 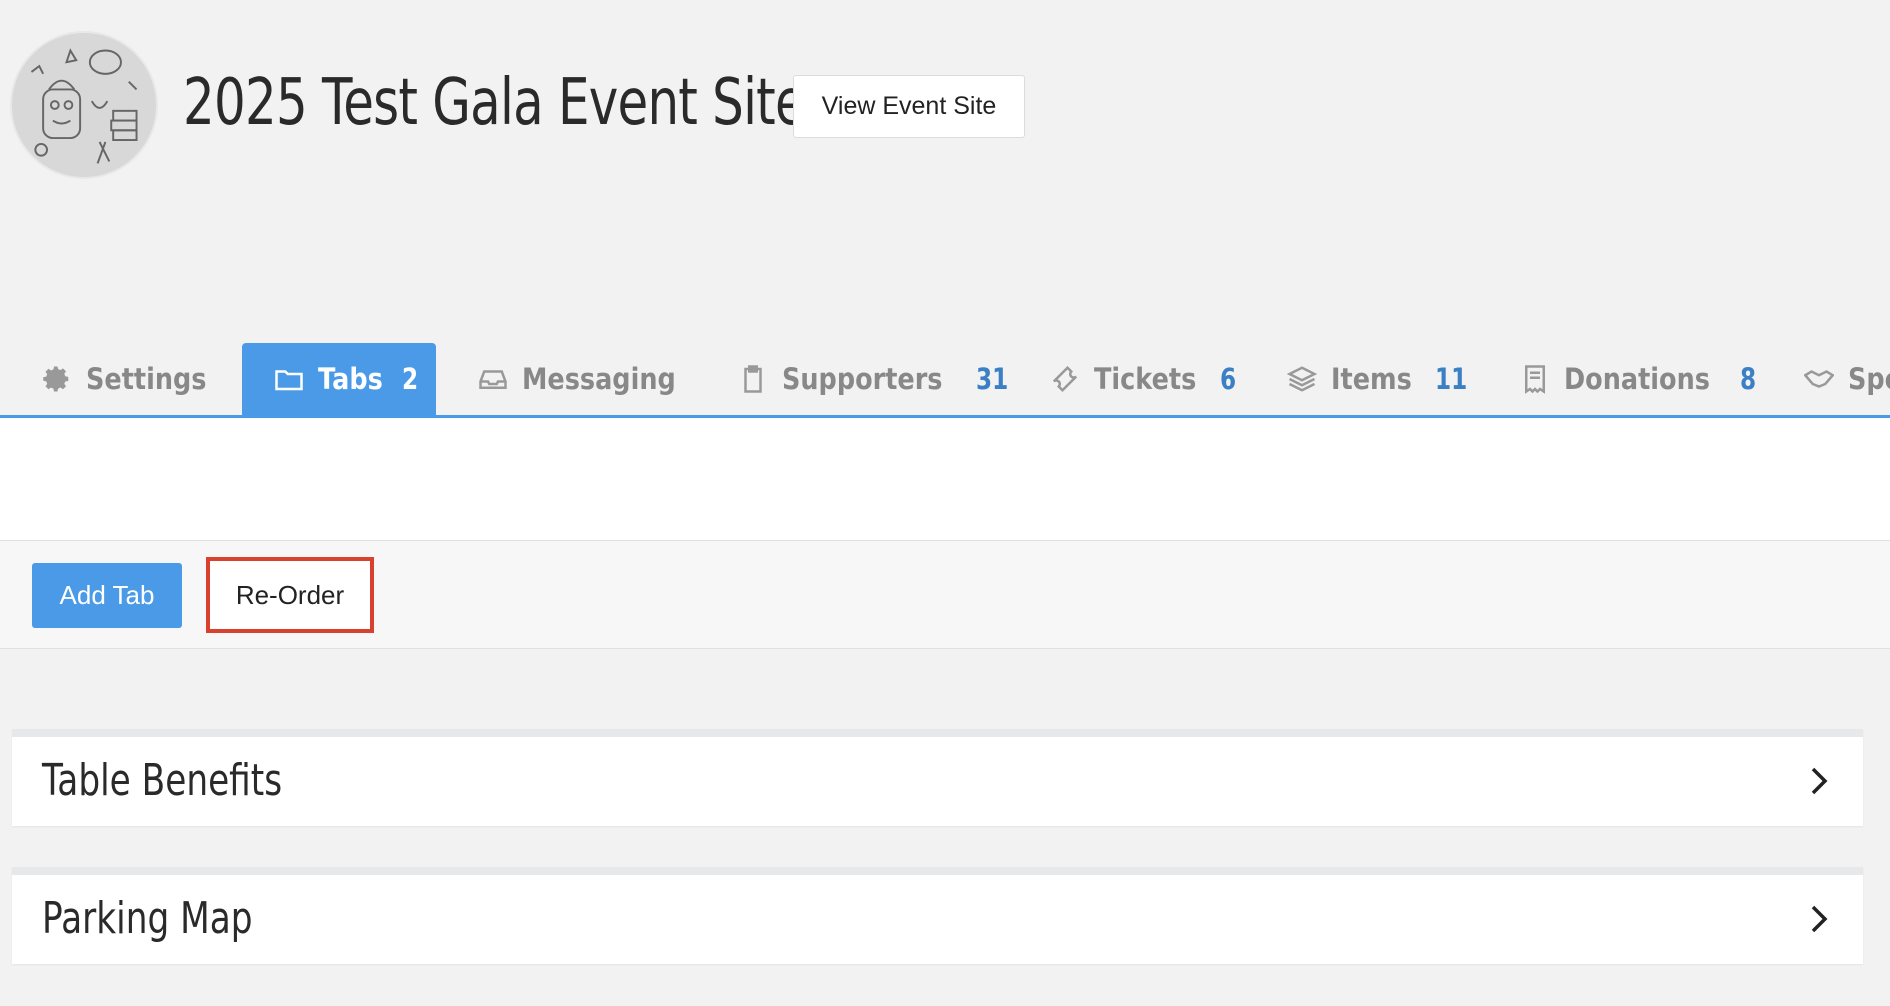 I want to click on clipboard-icon, so click(x=753, y=379).